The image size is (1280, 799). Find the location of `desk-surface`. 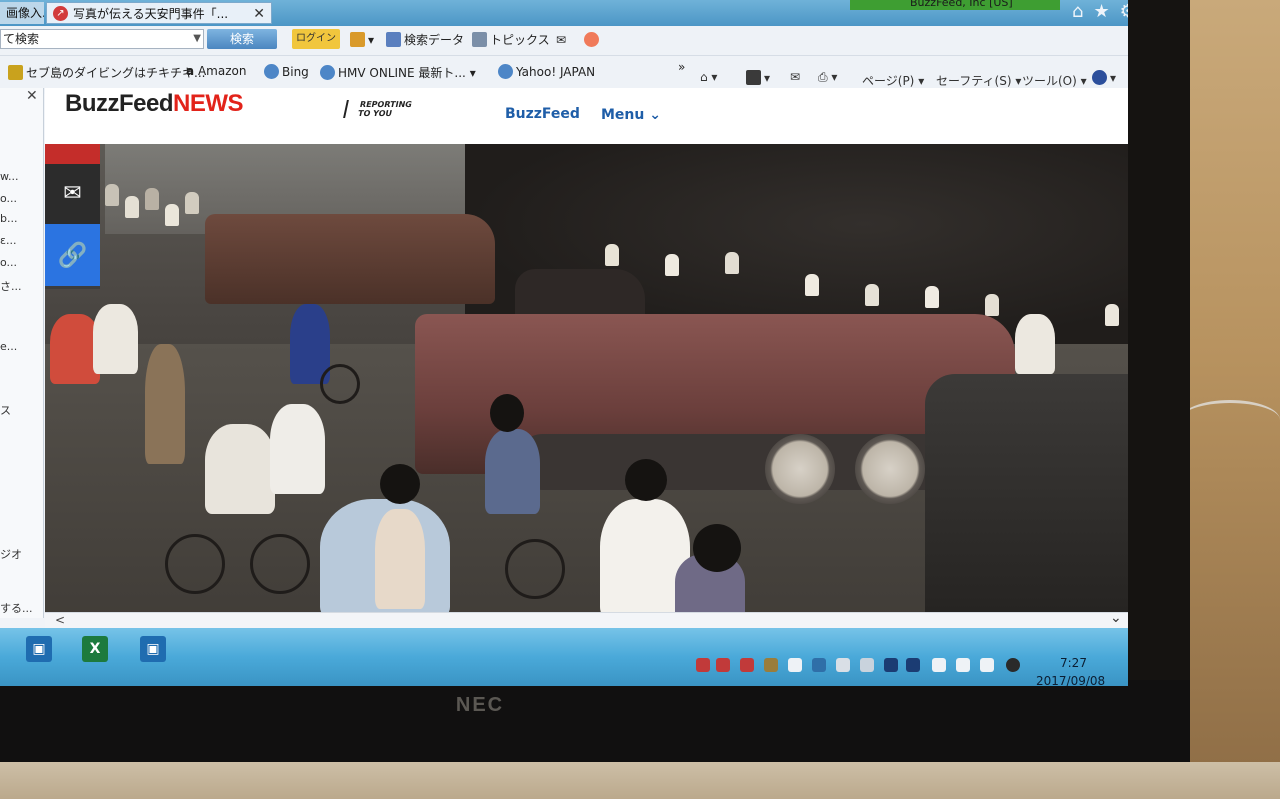

desk-surface is located at coordinates (640, 780).